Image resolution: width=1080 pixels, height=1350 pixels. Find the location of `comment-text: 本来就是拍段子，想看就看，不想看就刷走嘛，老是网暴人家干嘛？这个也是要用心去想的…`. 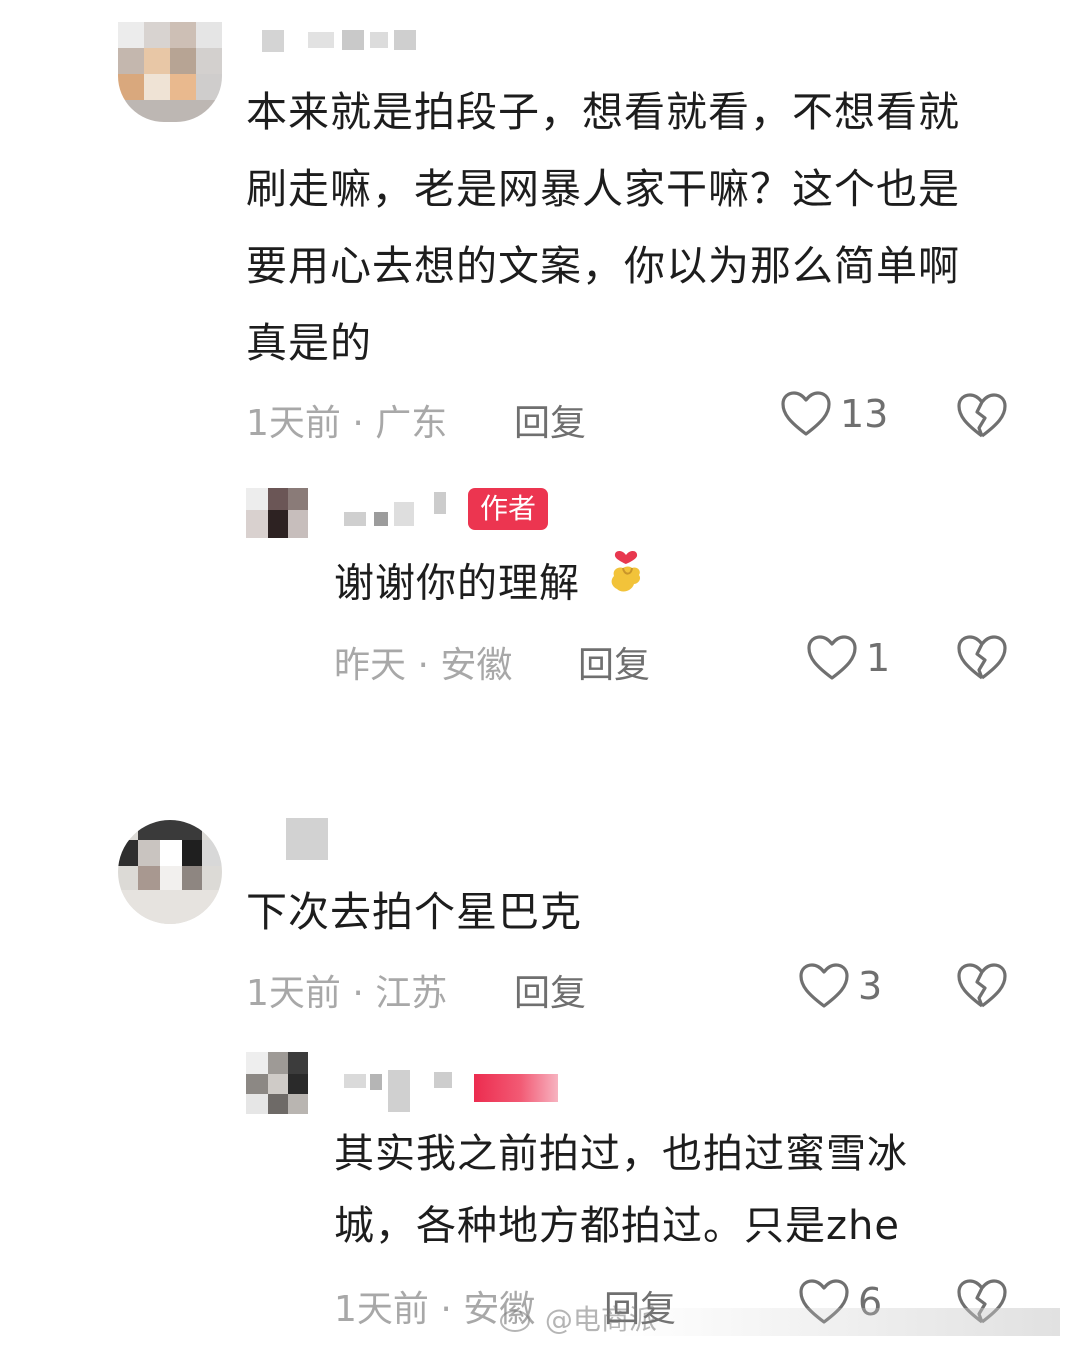

comment-text: 本来就是拍段子，想看就看，不想看就刷走嘛，老是网暴人家干嘛？这个也是要用心去想的… is located at coordinates (603, 227).